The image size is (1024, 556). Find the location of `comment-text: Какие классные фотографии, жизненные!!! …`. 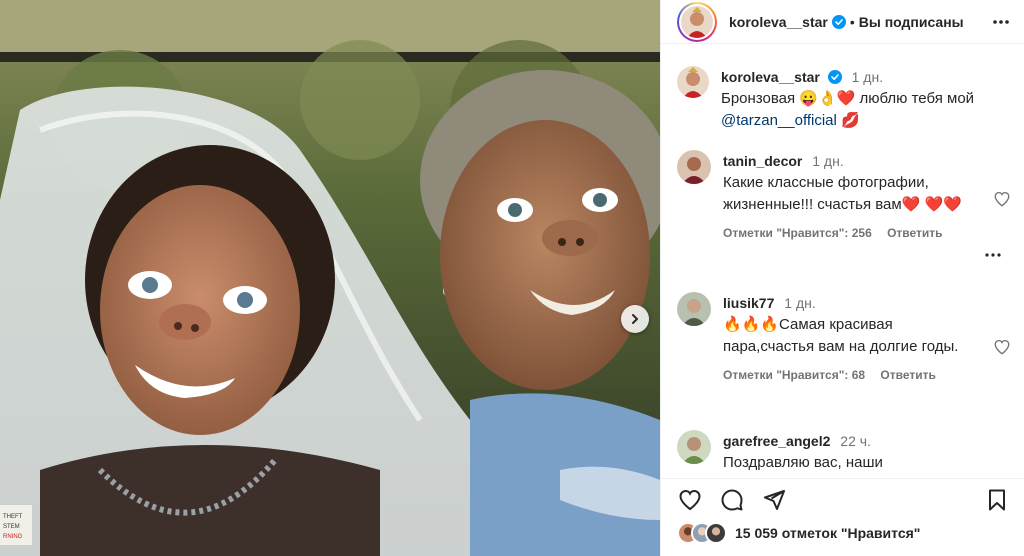

comment-text: Какие классные фотографии, жизненные!!! … is located at coordinates (842, 193).